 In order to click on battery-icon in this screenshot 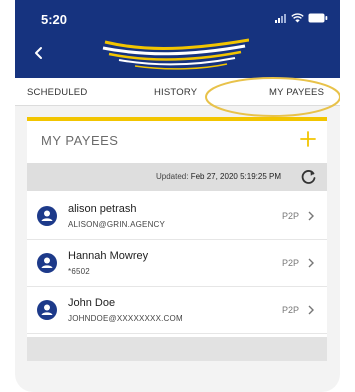, I will do `click(318, 18)`.